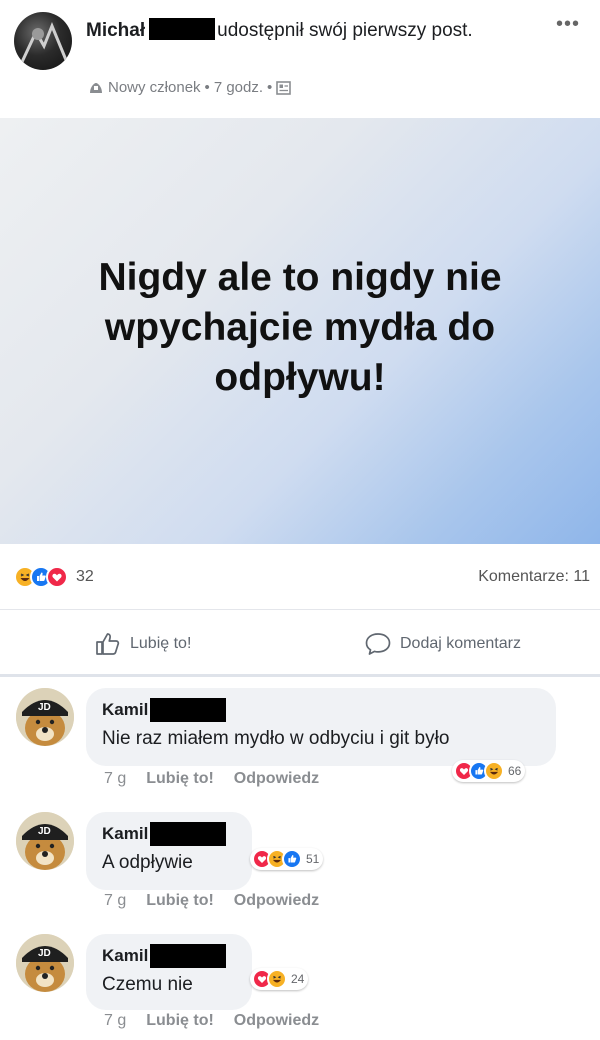 The image size is (600, 1040). Describe the element at coordinates (147, 984) in the screenshot. I see `comment-text: Czemu nie` at that location.